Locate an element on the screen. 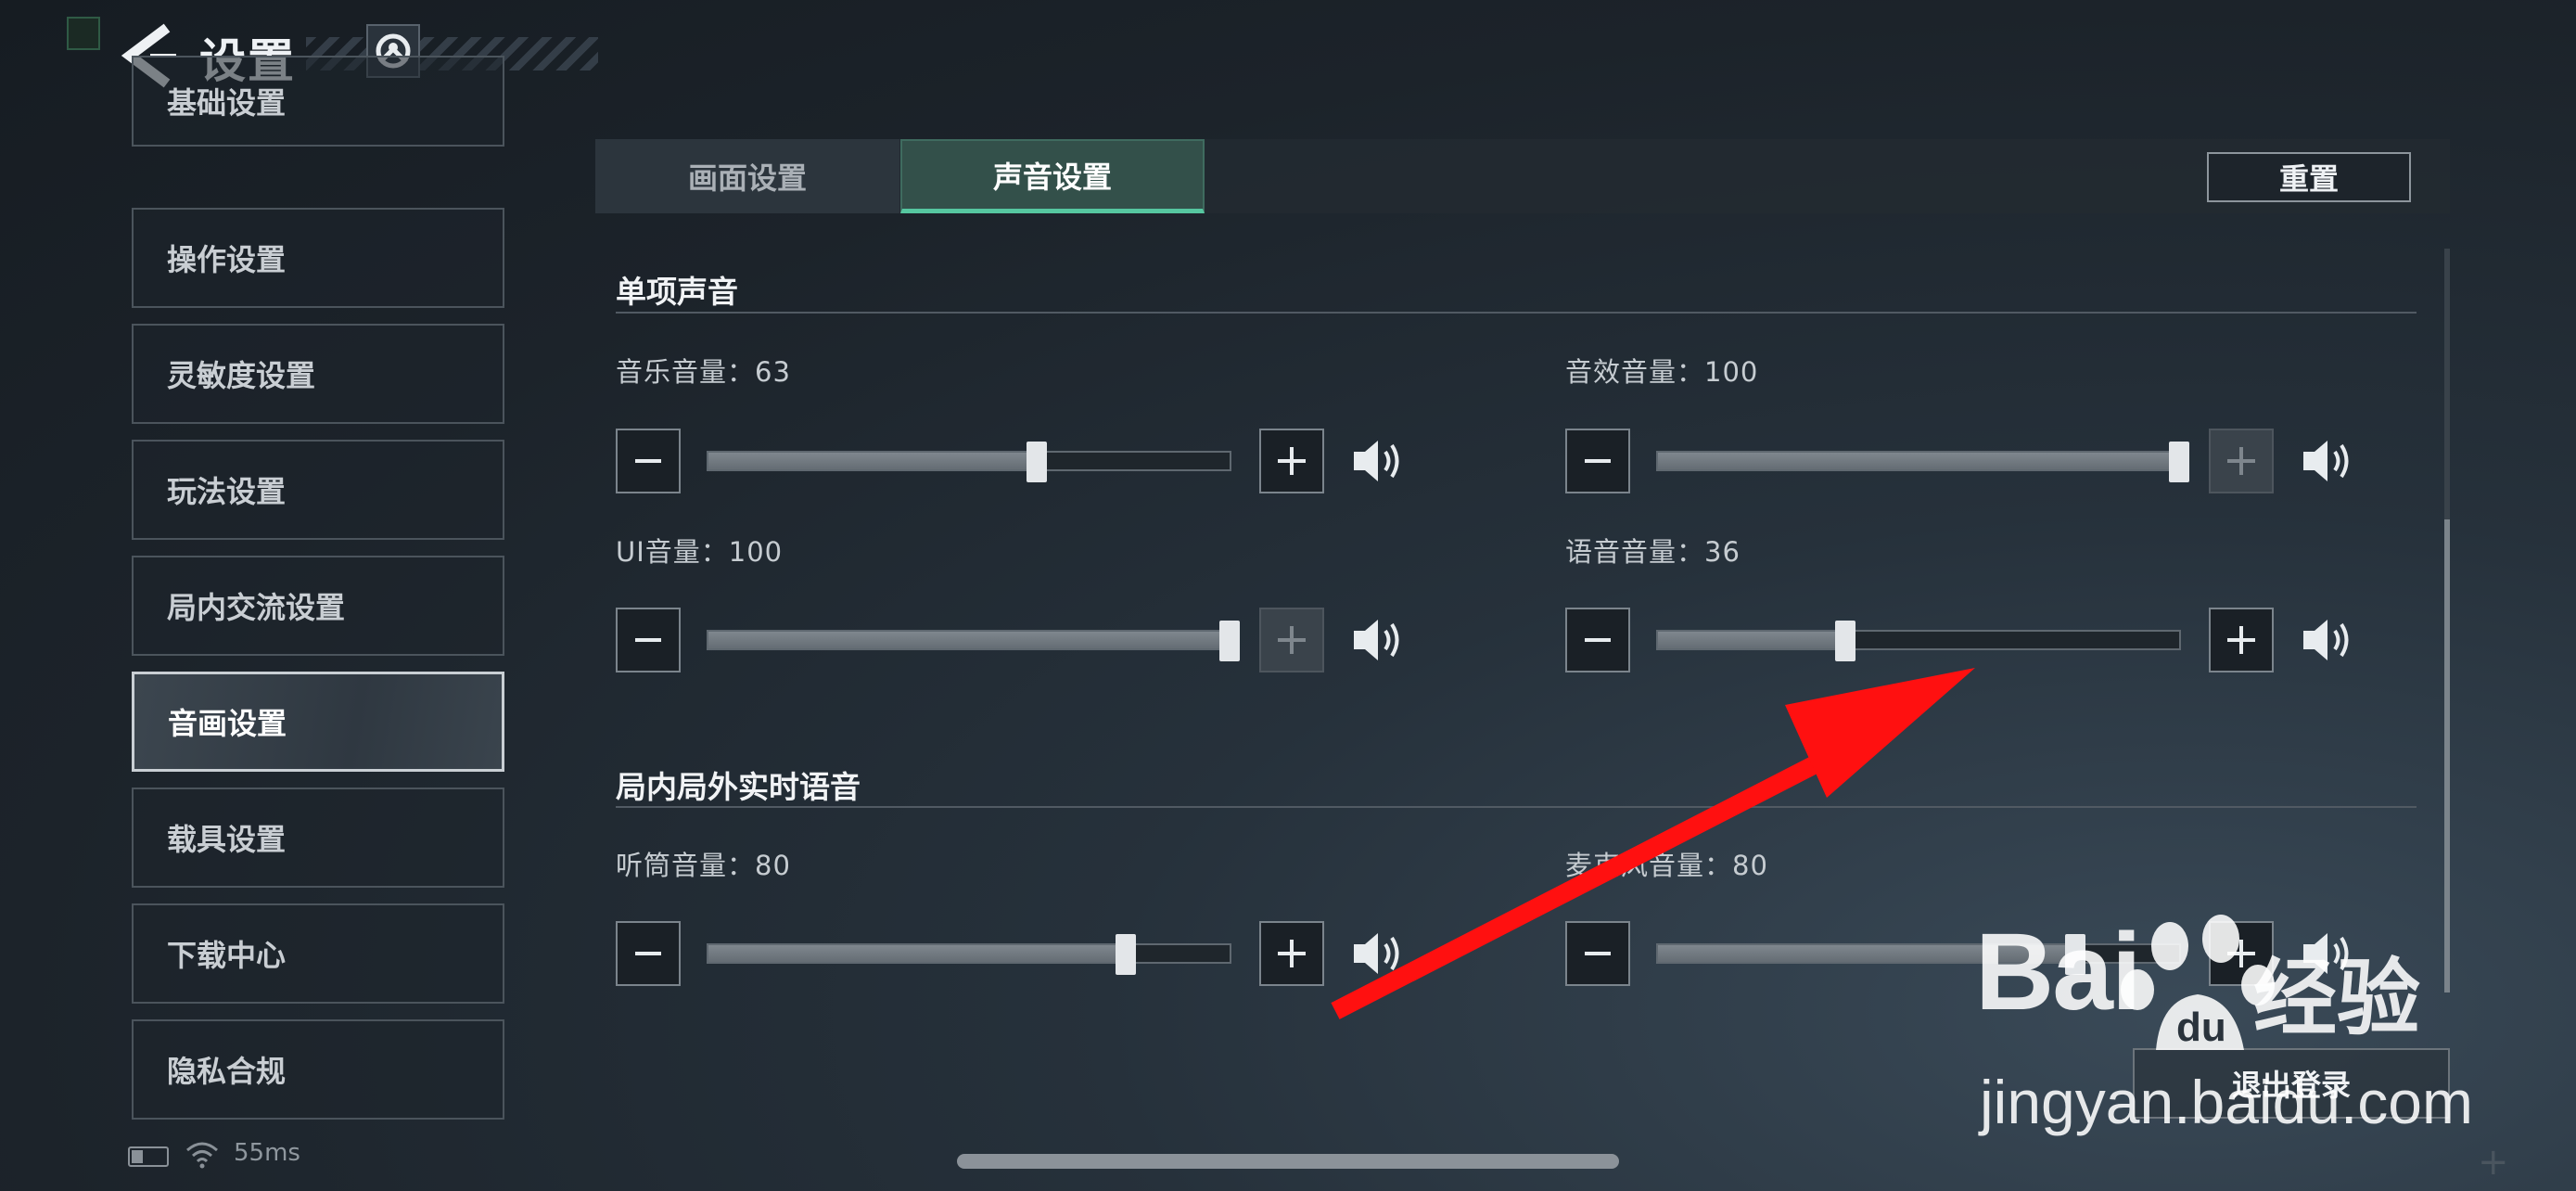 This screenshot has height=1191, width=2576. ui-volume-slider is located at coordinates (973, 641).